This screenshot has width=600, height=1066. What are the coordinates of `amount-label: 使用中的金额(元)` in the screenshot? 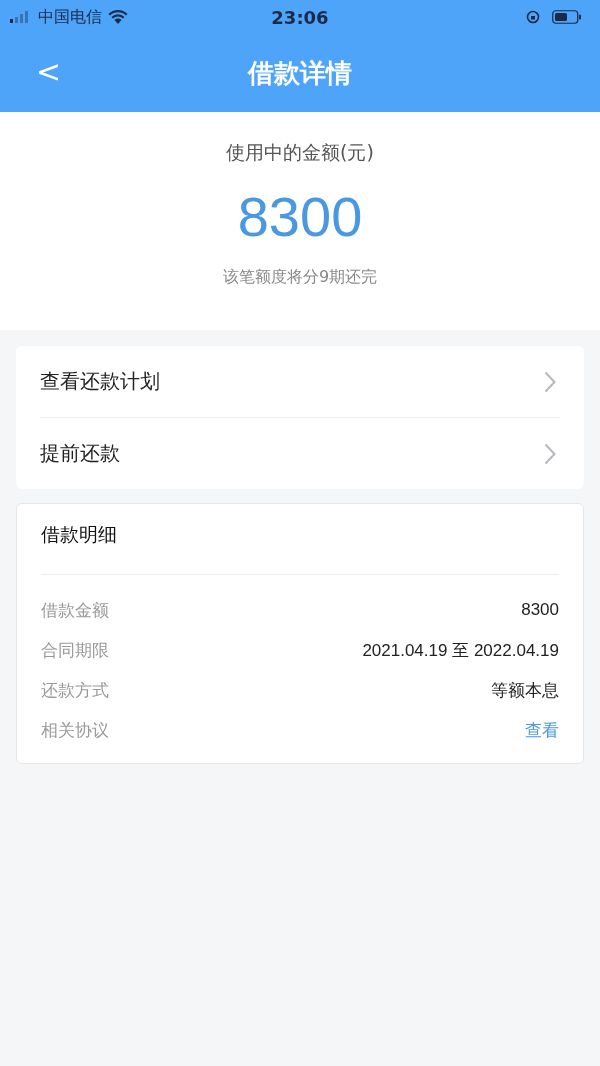 It's located at (300, 152).